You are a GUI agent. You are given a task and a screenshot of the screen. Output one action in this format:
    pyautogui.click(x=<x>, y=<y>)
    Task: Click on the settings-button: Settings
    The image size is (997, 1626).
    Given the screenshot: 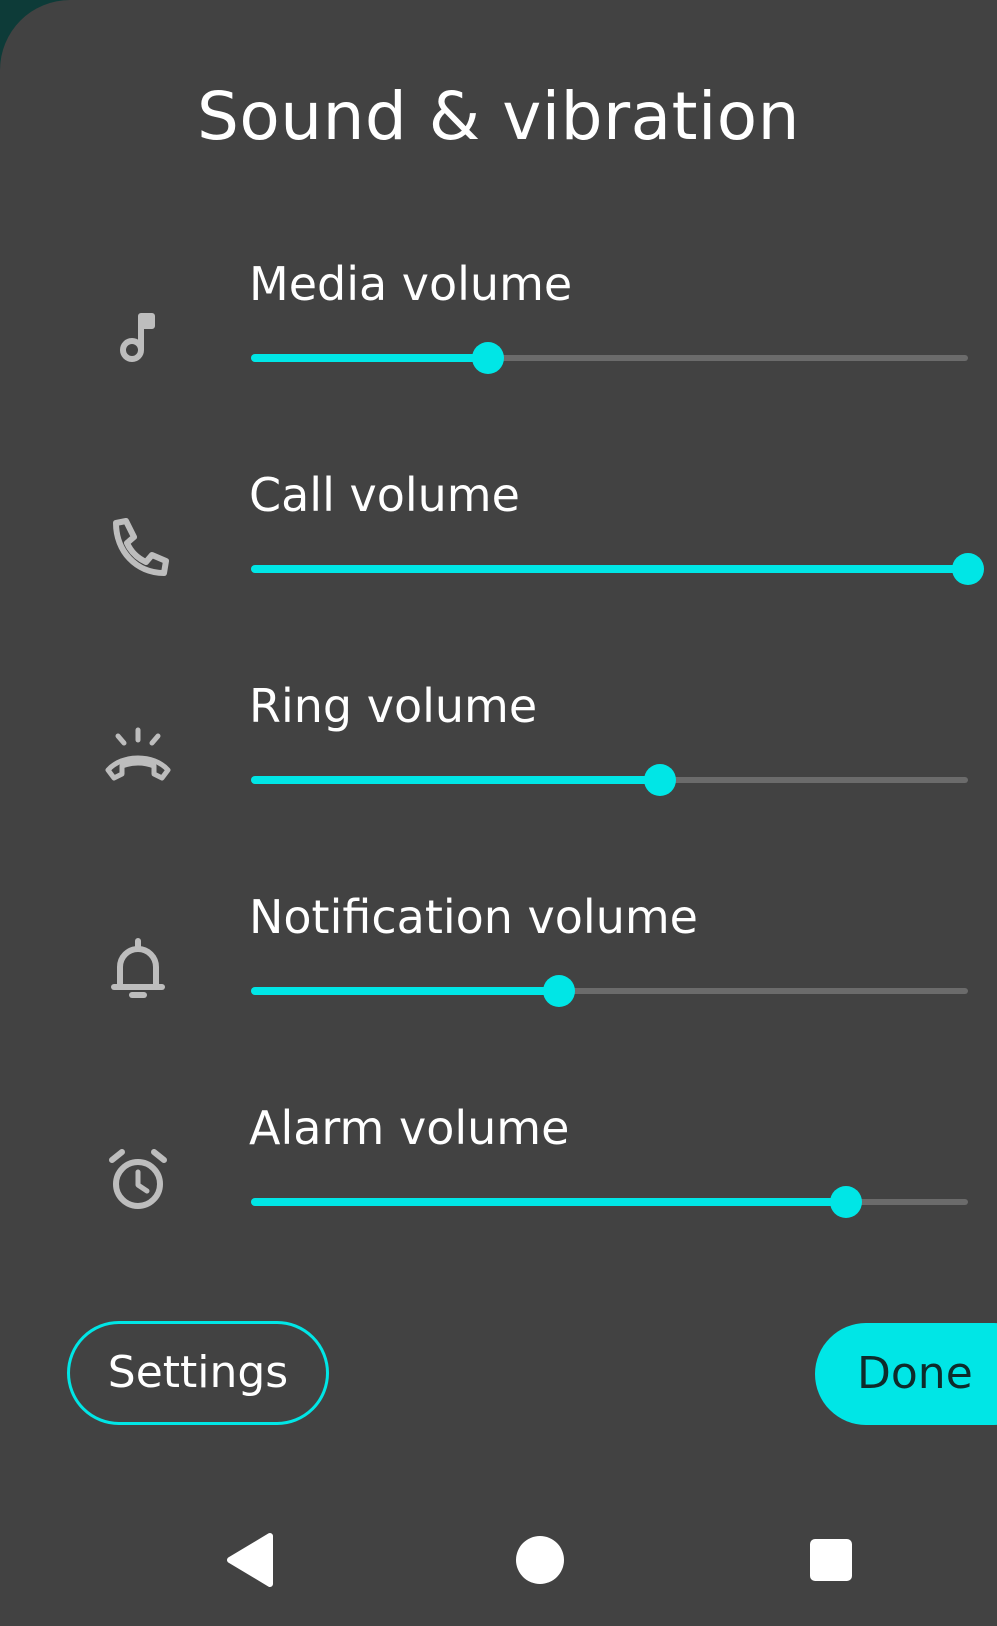 What is the action you would take?
    pyautogui.click(x=198, y=1373)
    